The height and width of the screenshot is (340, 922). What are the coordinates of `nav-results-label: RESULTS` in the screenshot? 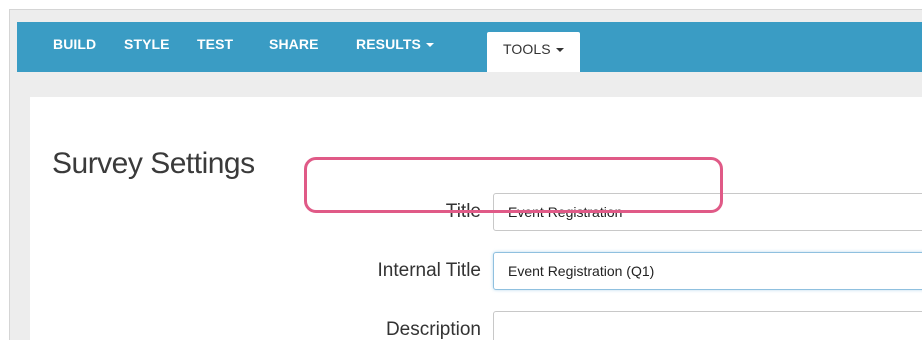 It's located at (388, 44).